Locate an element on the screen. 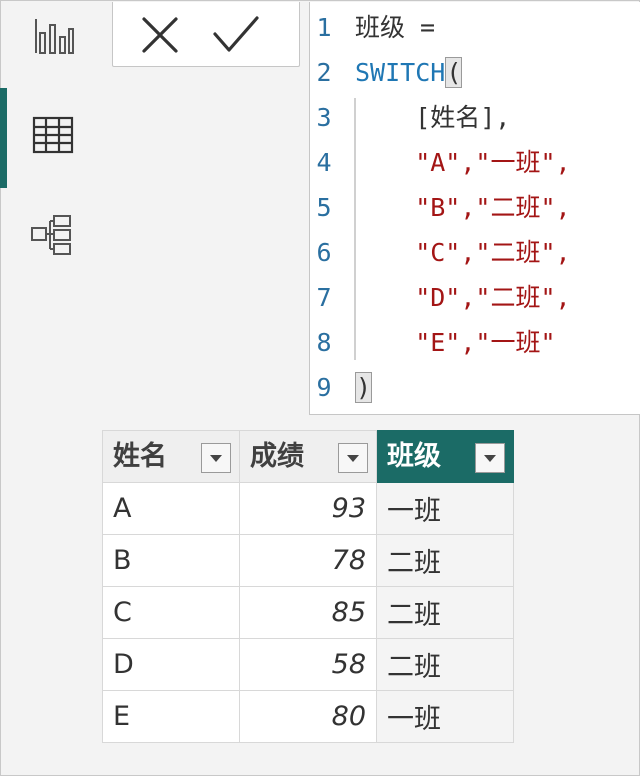 The width and height of the screenshot is (640, 776). code-line: 5 "B","二班", is located at coordinates (475, 208).